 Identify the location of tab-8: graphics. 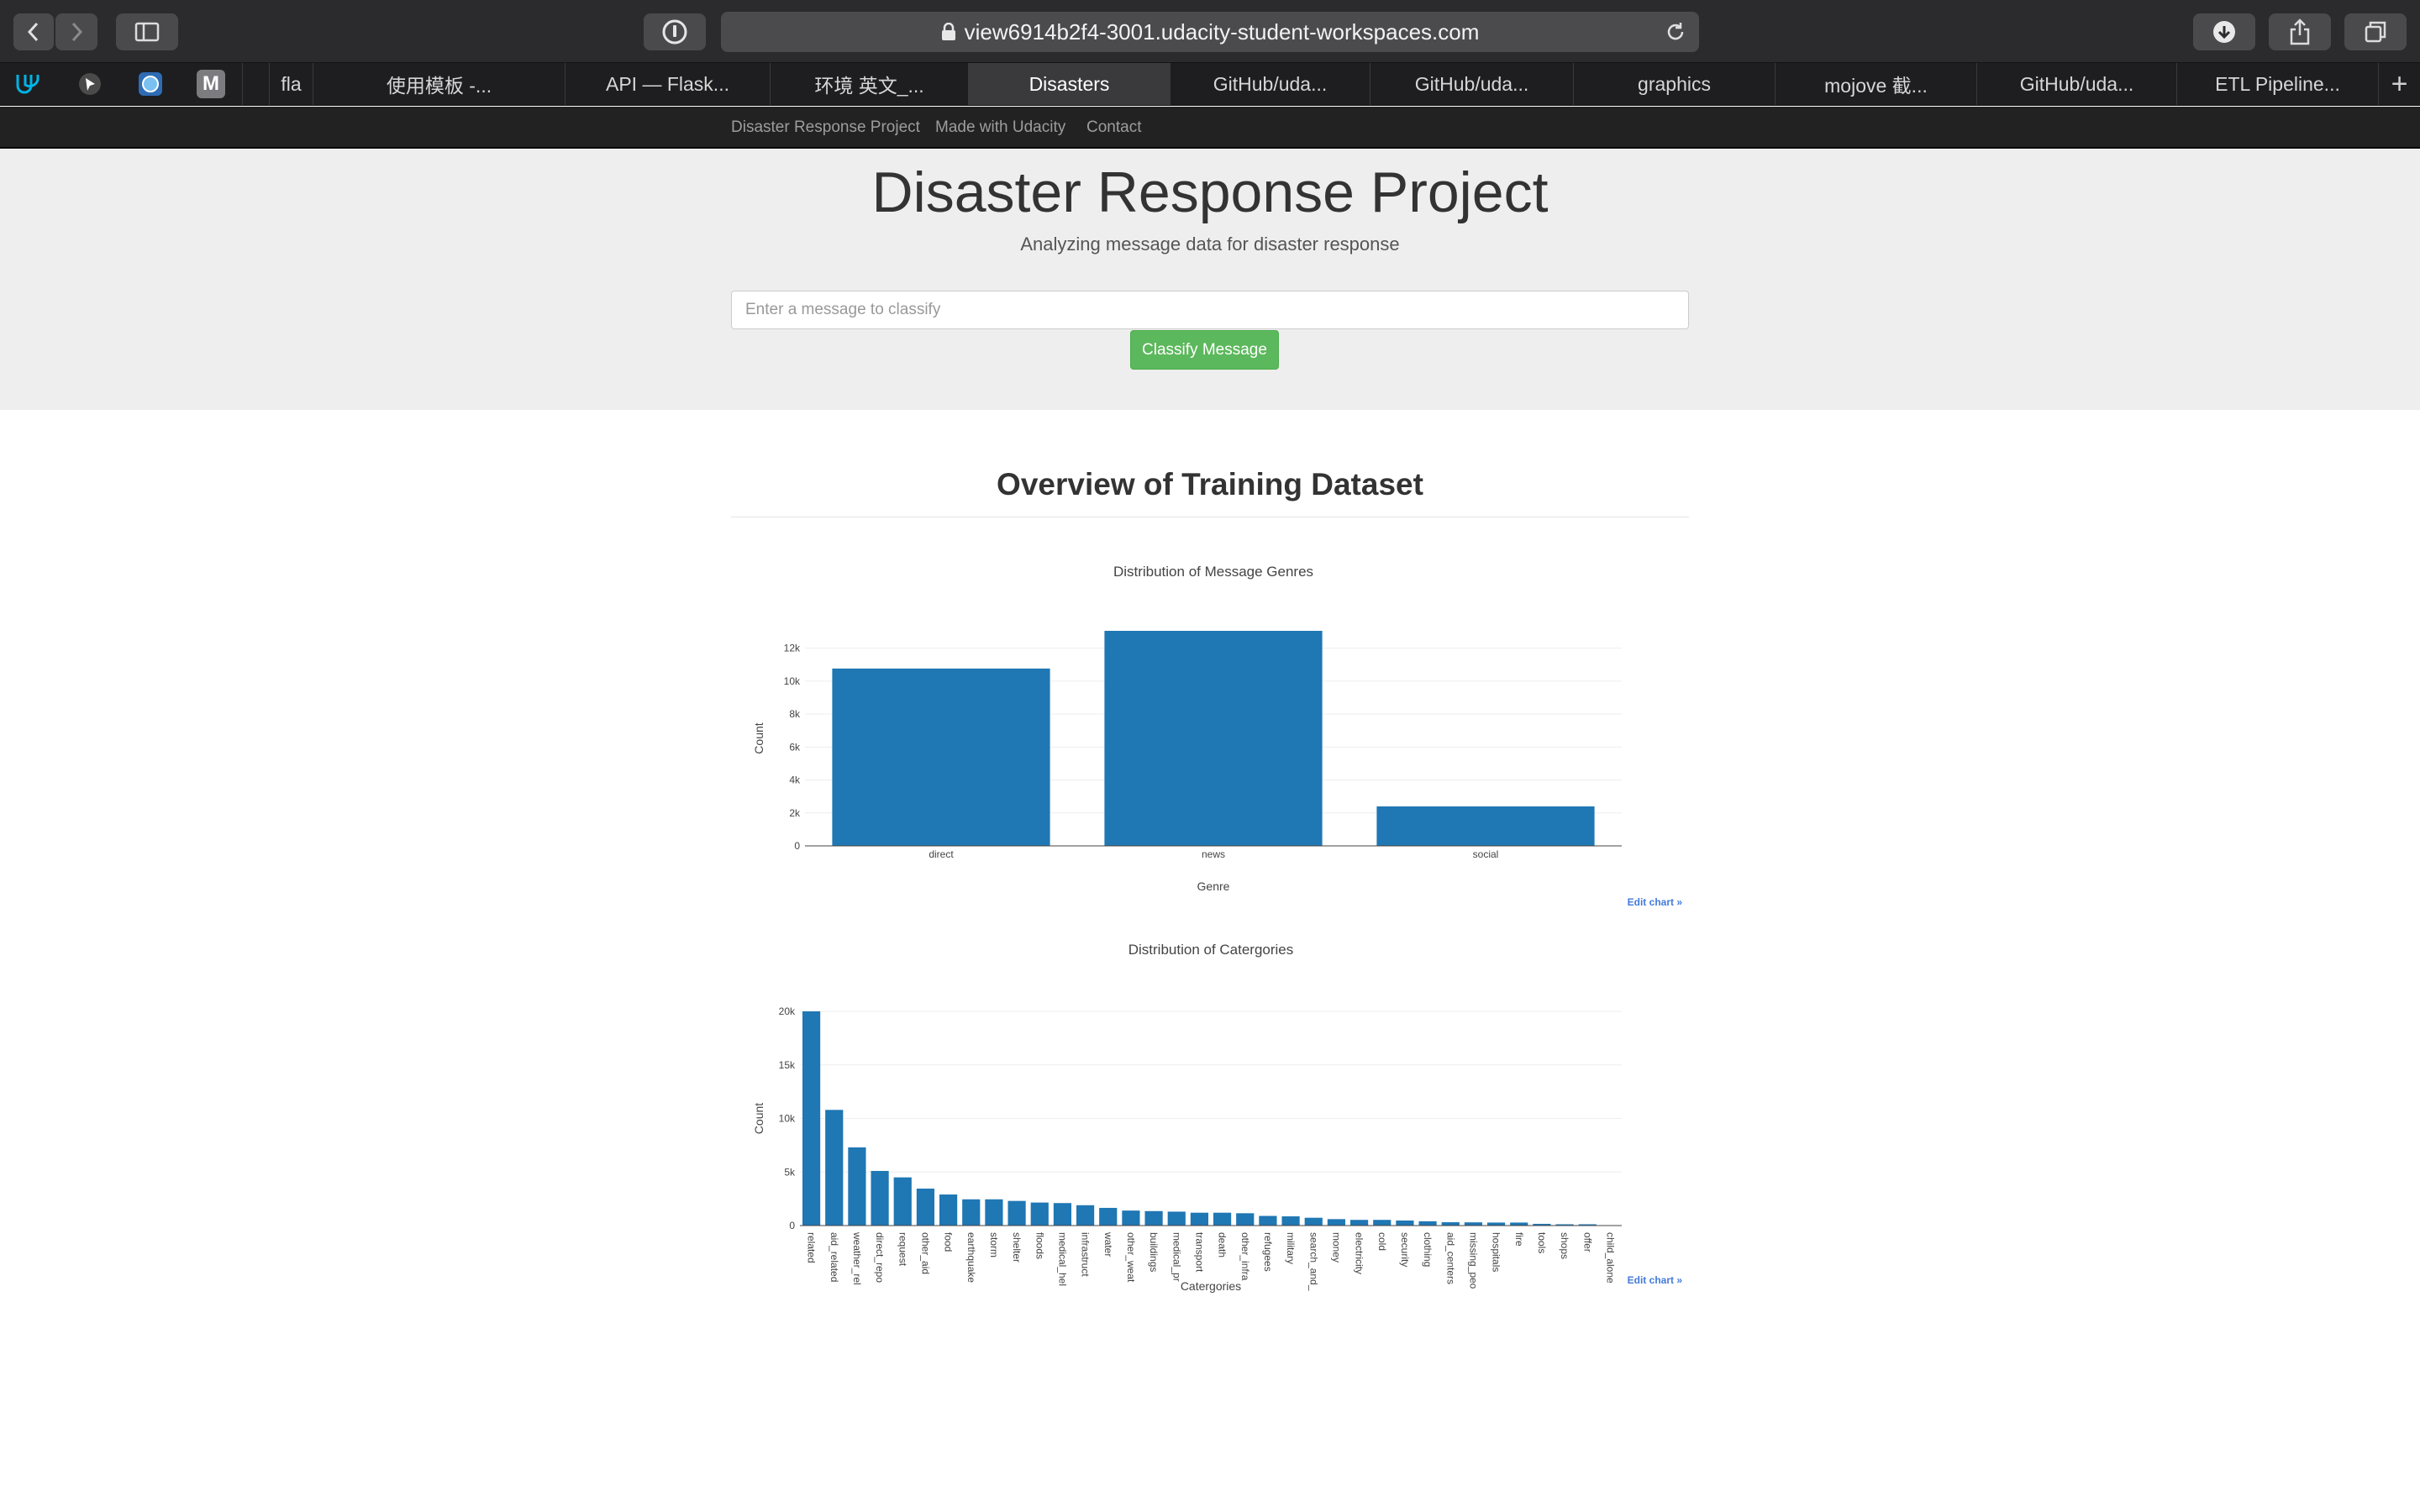
(1674, 84).